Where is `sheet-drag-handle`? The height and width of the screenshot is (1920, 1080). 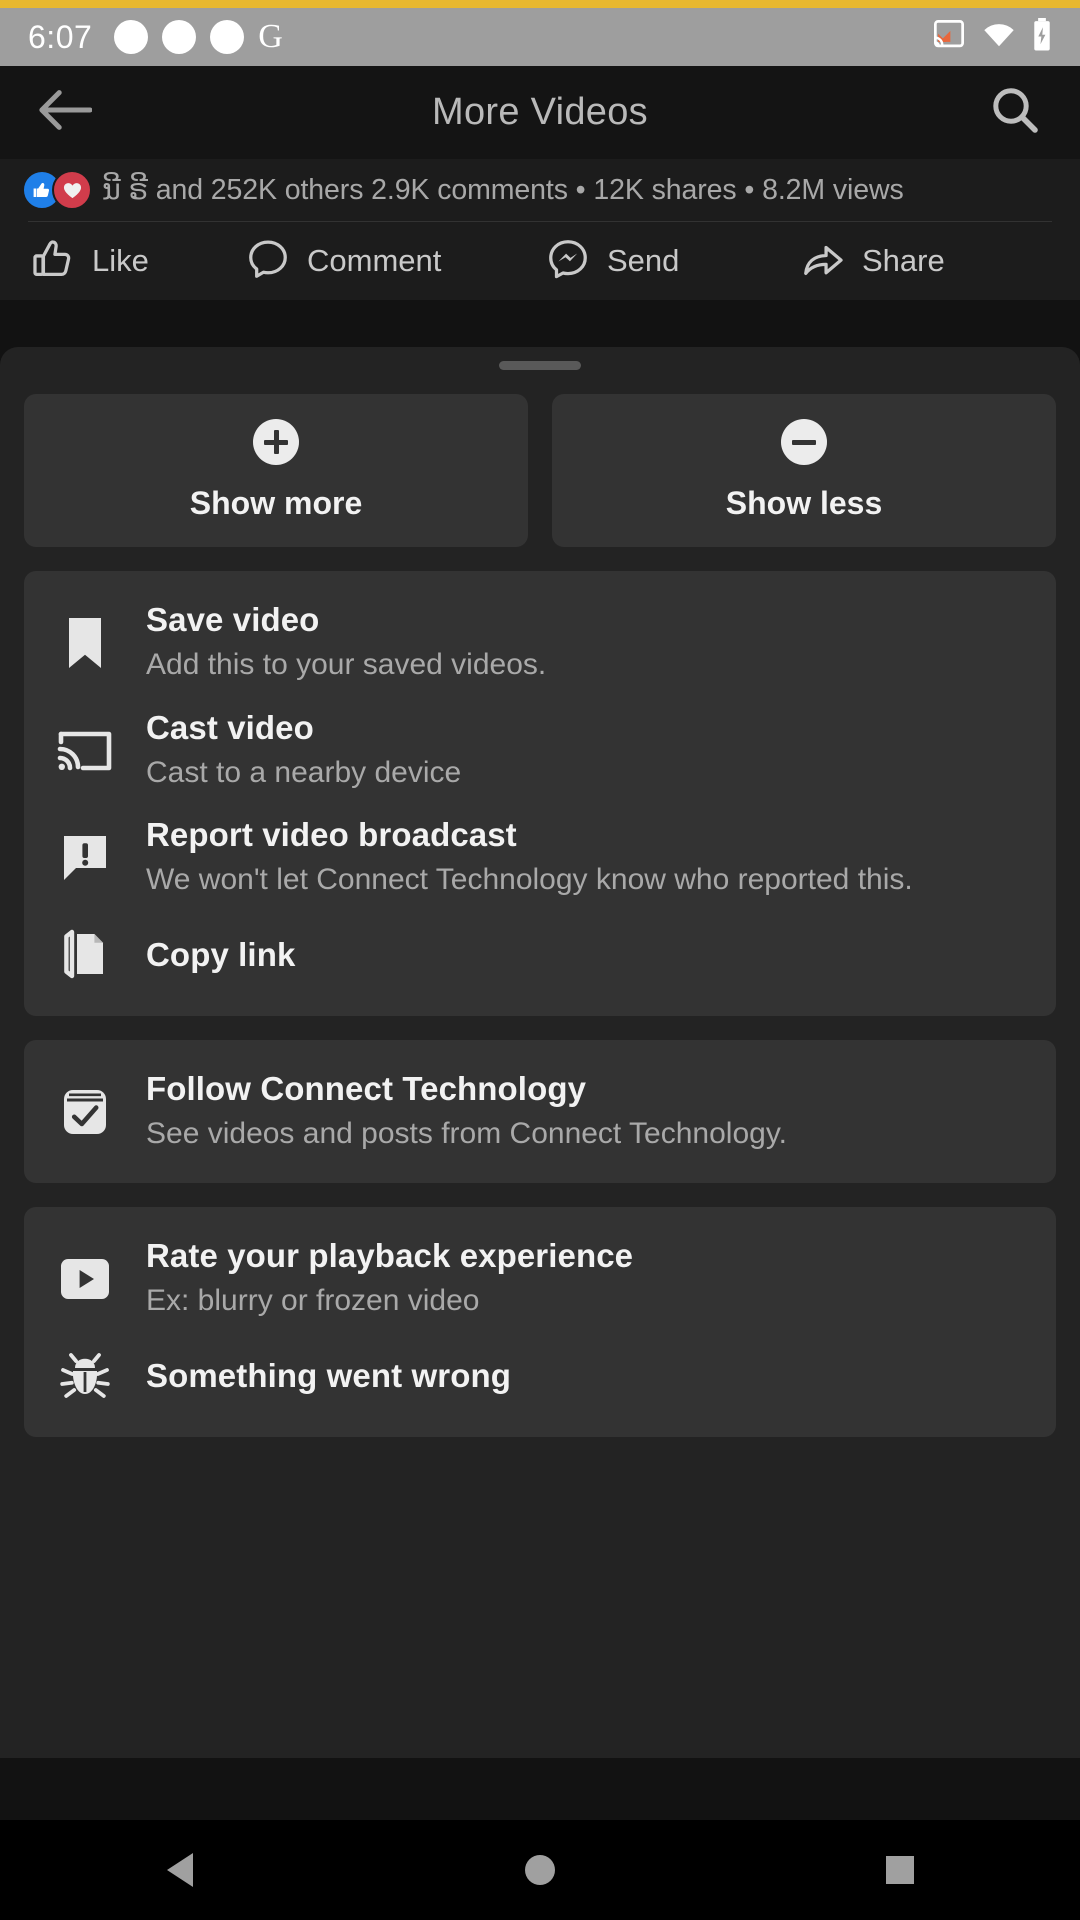 sheet-drag-handle is located at coordinates (540, 365).